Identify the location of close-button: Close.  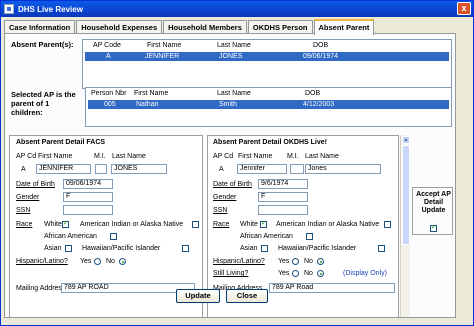
(247, 296).